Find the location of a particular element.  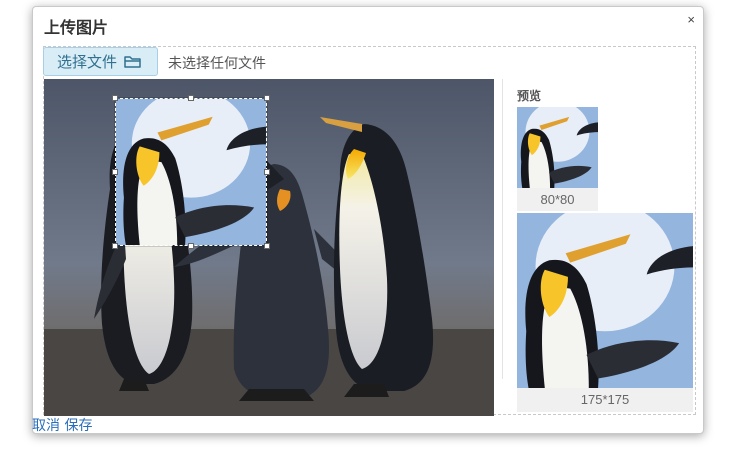

close-button: × is located at coordinates (691, 19).